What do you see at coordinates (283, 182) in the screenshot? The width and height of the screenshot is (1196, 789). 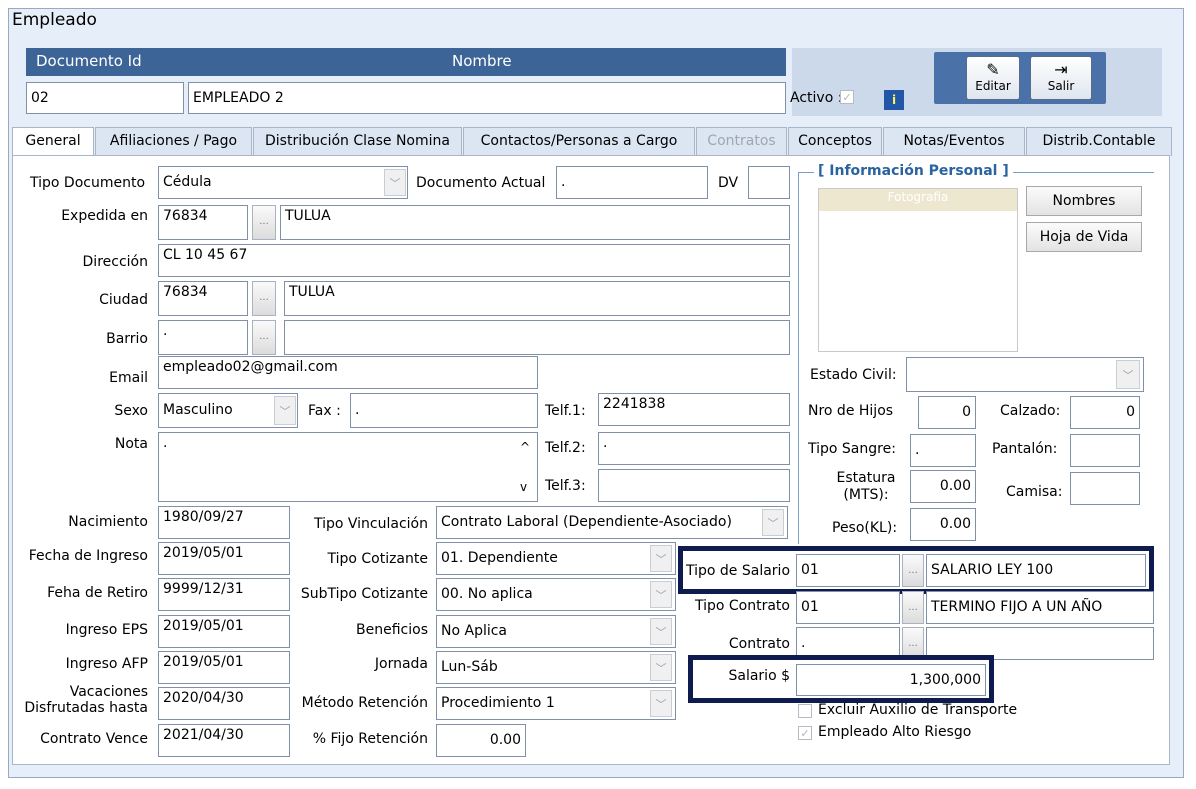 I see `tipo-documento-select: Cédula` at bounding box center [283, 182].